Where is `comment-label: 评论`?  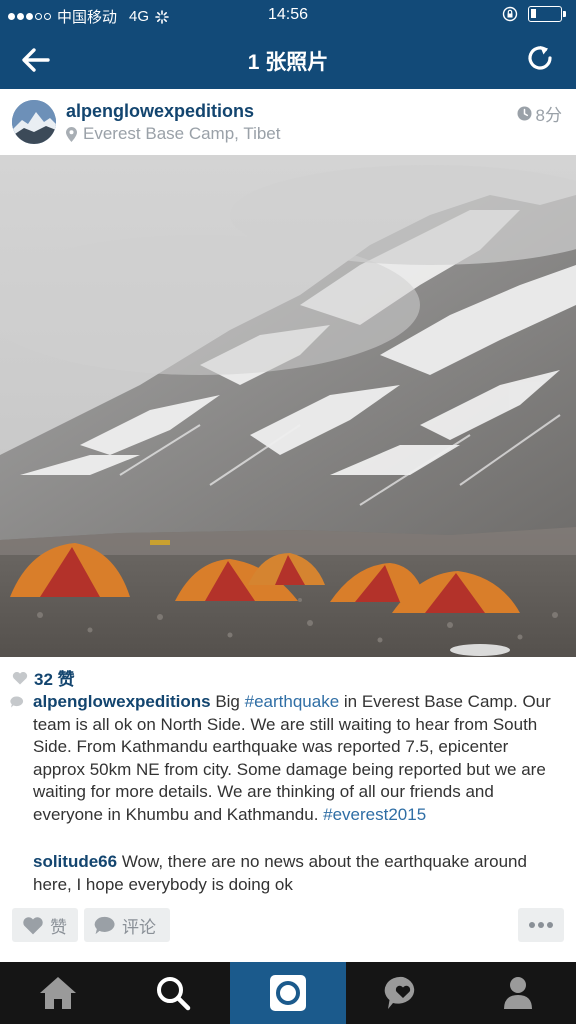
comment-label: 评论 is located at coordinates (139, 927).